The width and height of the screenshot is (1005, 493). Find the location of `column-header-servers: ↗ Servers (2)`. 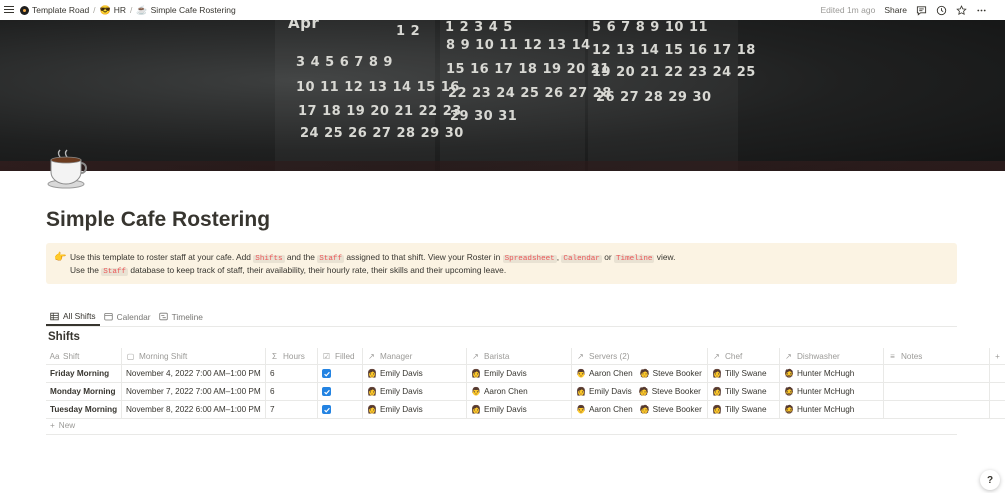

column-header-servers: ↗ Servers (2) is located at coordinates (640, 356).